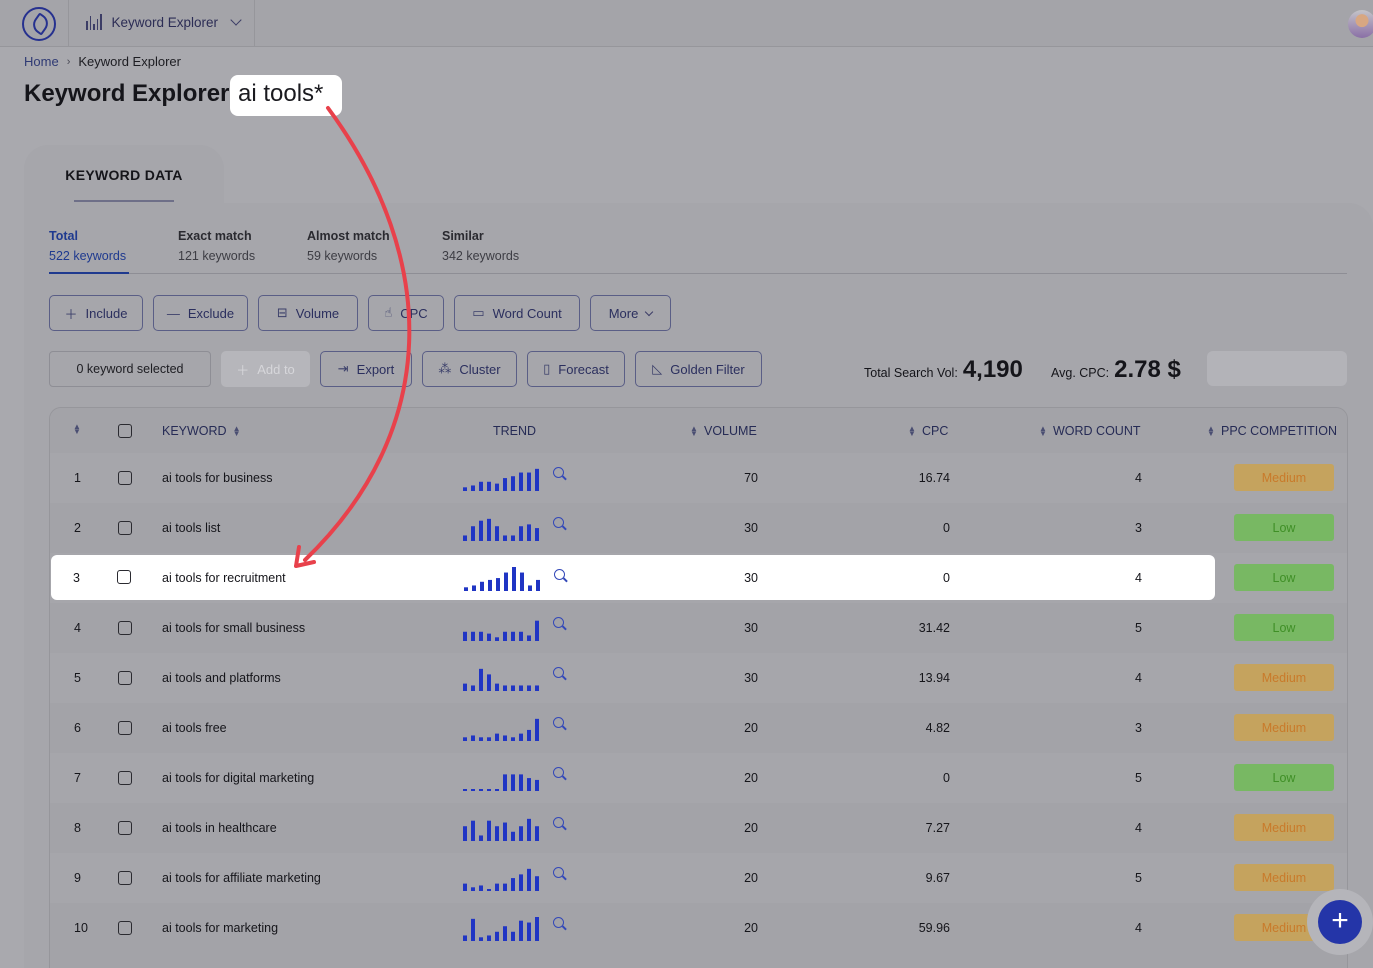  I want to click on row-keyword: ai tools for digital marketing, so click(238, 778).